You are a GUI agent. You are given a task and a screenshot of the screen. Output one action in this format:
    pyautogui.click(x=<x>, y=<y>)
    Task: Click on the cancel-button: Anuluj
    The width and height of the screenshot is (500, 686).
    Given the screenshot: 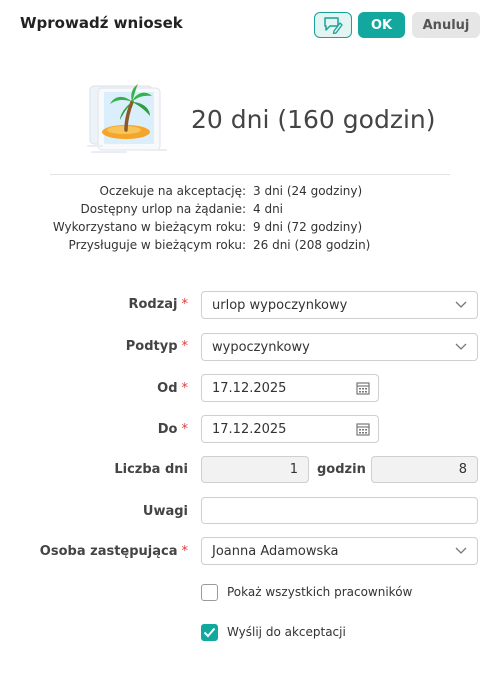 What is the action you would take?
    pyautogui.click(x=446, y=25)
    